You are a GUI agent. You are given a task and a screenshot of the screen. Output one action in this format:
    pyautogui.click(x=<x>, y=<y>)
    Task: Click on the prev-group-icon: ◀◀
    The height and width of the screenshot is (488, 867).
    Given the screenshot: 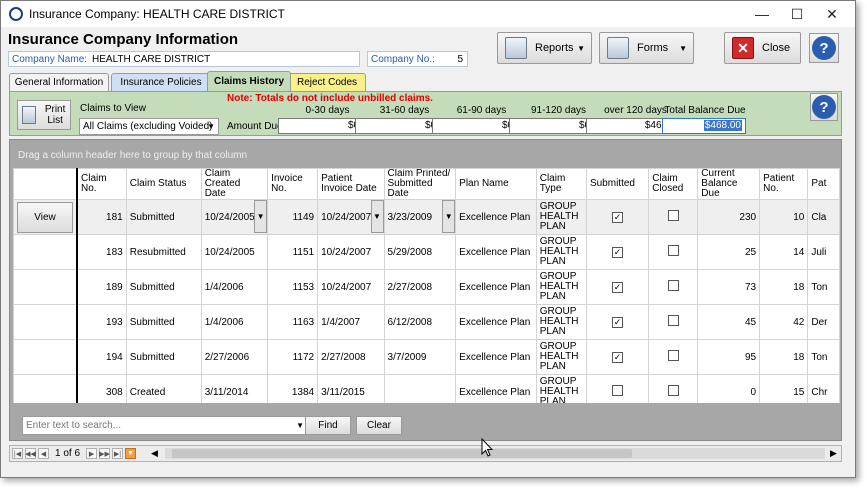 What is the action you would take?
    pyautogui.click(x=30, y=453)
    